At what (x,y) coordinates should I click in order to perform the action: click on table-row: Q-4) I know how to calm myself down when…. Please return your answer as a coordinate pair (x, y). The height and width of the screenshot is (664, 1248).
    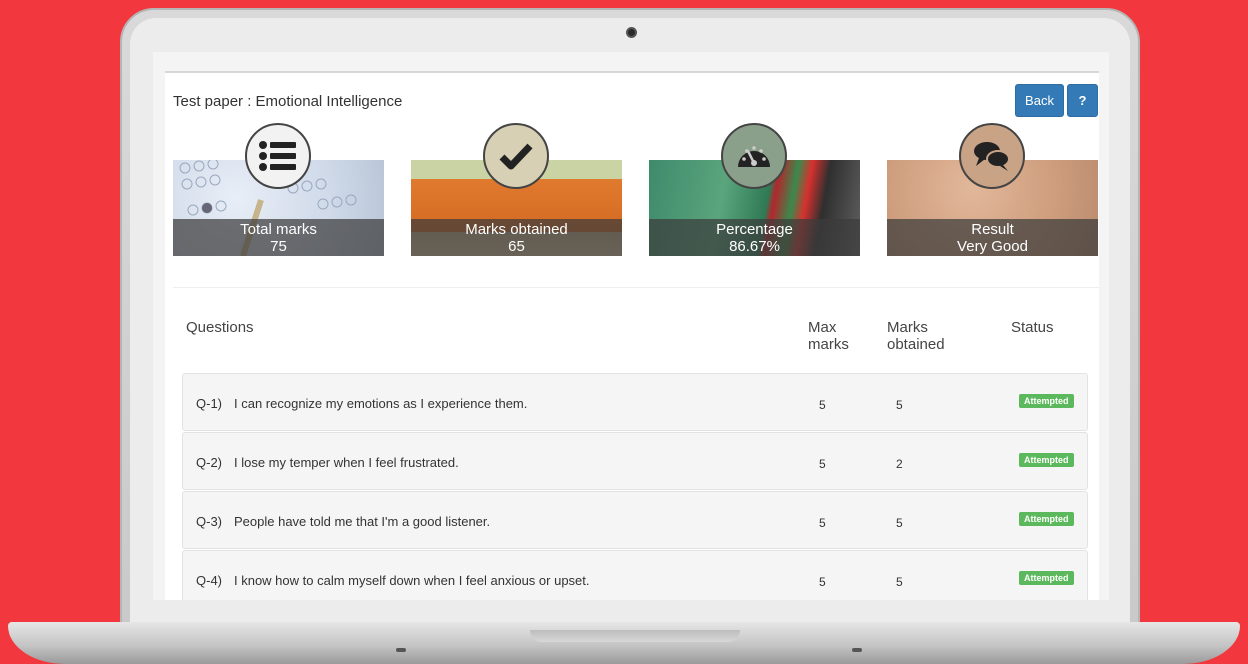
    Looking at the image, I should click on (635, 575).